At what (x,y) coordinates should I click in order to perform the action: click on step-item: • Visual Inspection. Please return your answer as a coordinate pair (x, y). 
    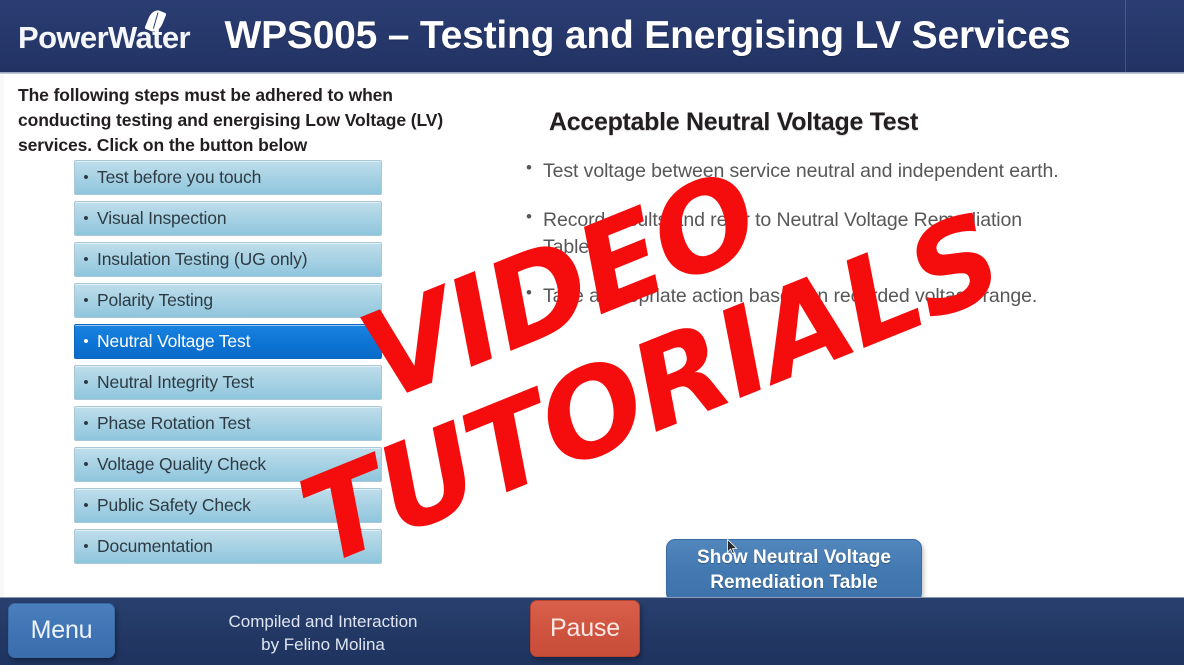
    Looking at the image, I should click on (228, 218).